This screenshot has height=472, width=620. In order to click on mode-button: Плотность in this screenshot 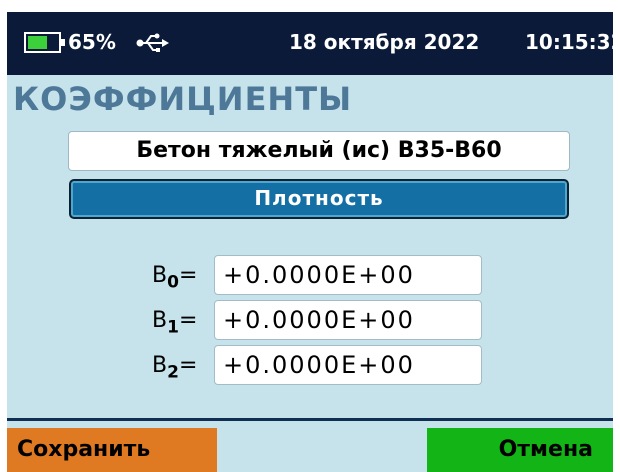, I will do `click(319, 199)`.